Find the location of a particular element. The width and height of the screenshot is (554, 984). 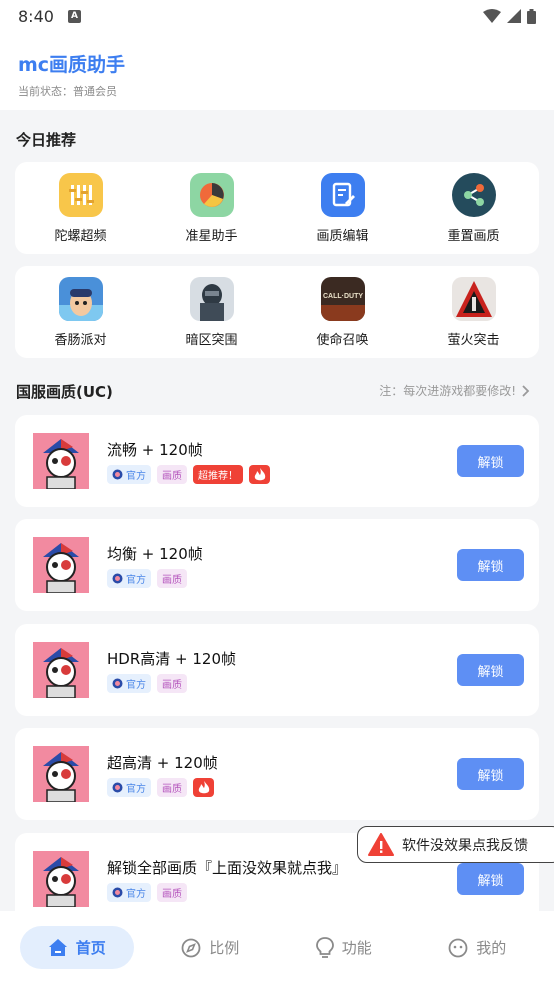

game-label: 萤火突击 is located at coordinates (473, 340).